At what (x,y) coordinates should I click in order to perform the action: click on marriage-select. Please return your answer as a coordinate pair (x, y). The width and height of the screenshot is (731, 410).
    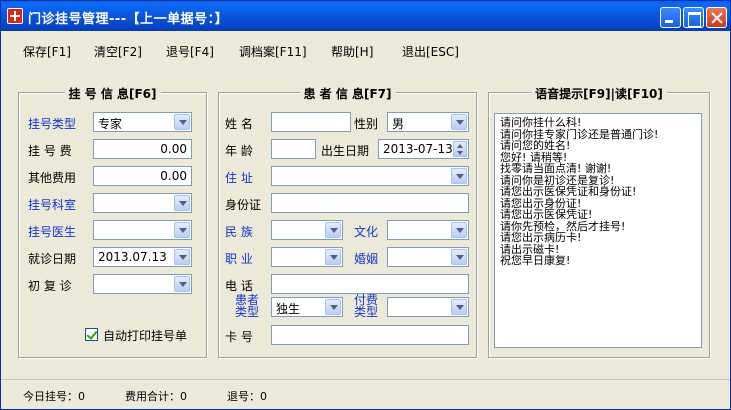
    Looking at the image, I should click on (428, 257).